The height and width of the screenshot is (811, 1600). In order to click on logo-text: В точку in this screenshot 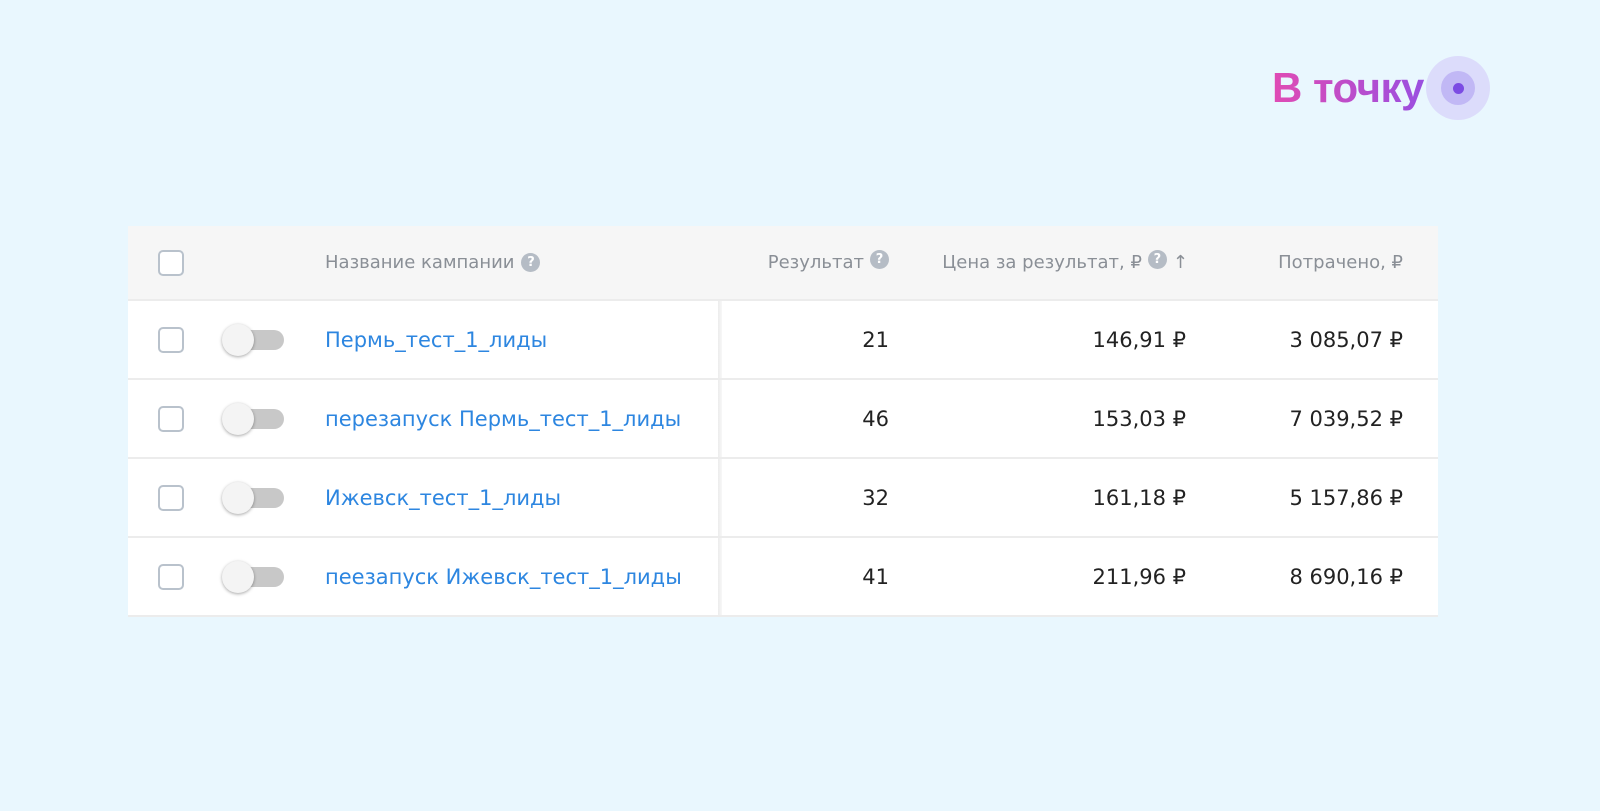, I will do `click(1348, 87)`.